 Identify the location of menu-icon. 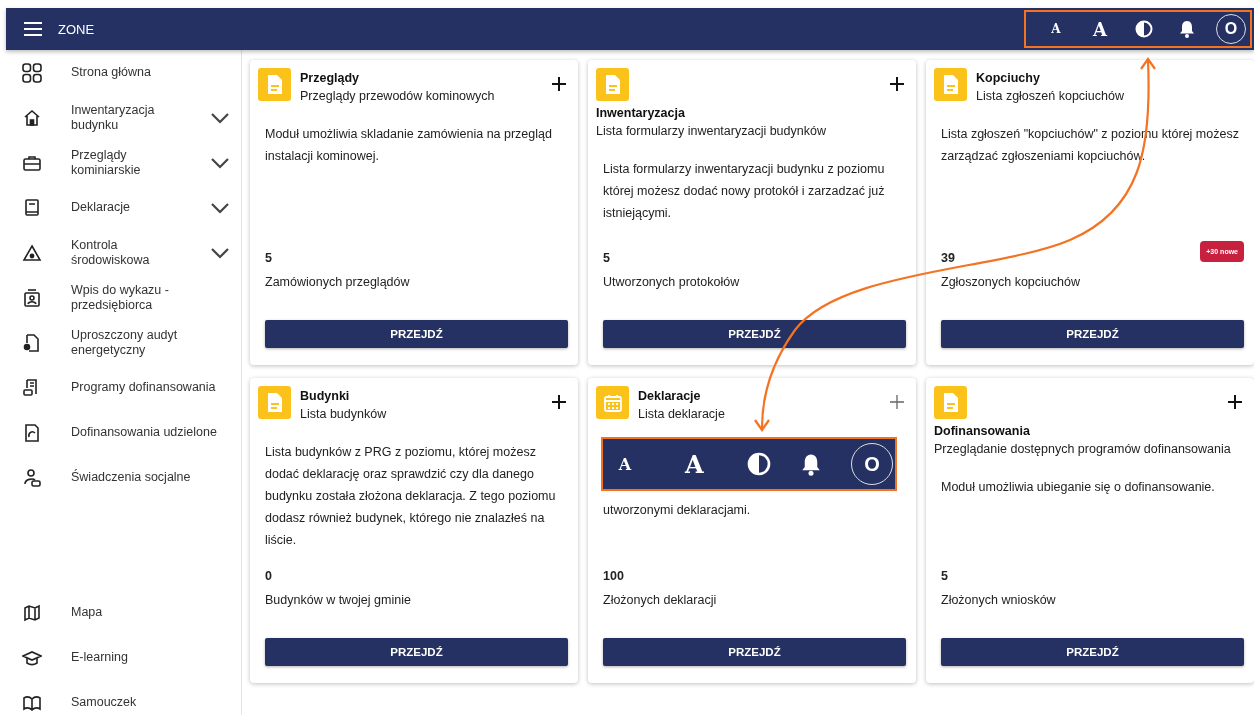
(33, 29).